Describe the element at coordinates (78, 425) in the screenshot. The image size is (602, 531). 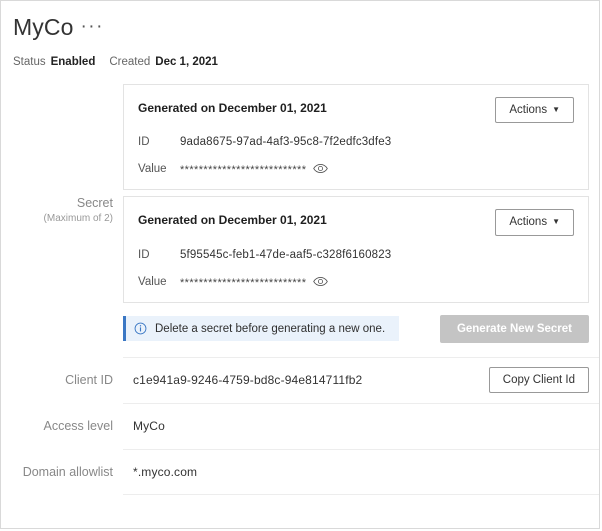
I see `access-level-label: Access level` at that location.